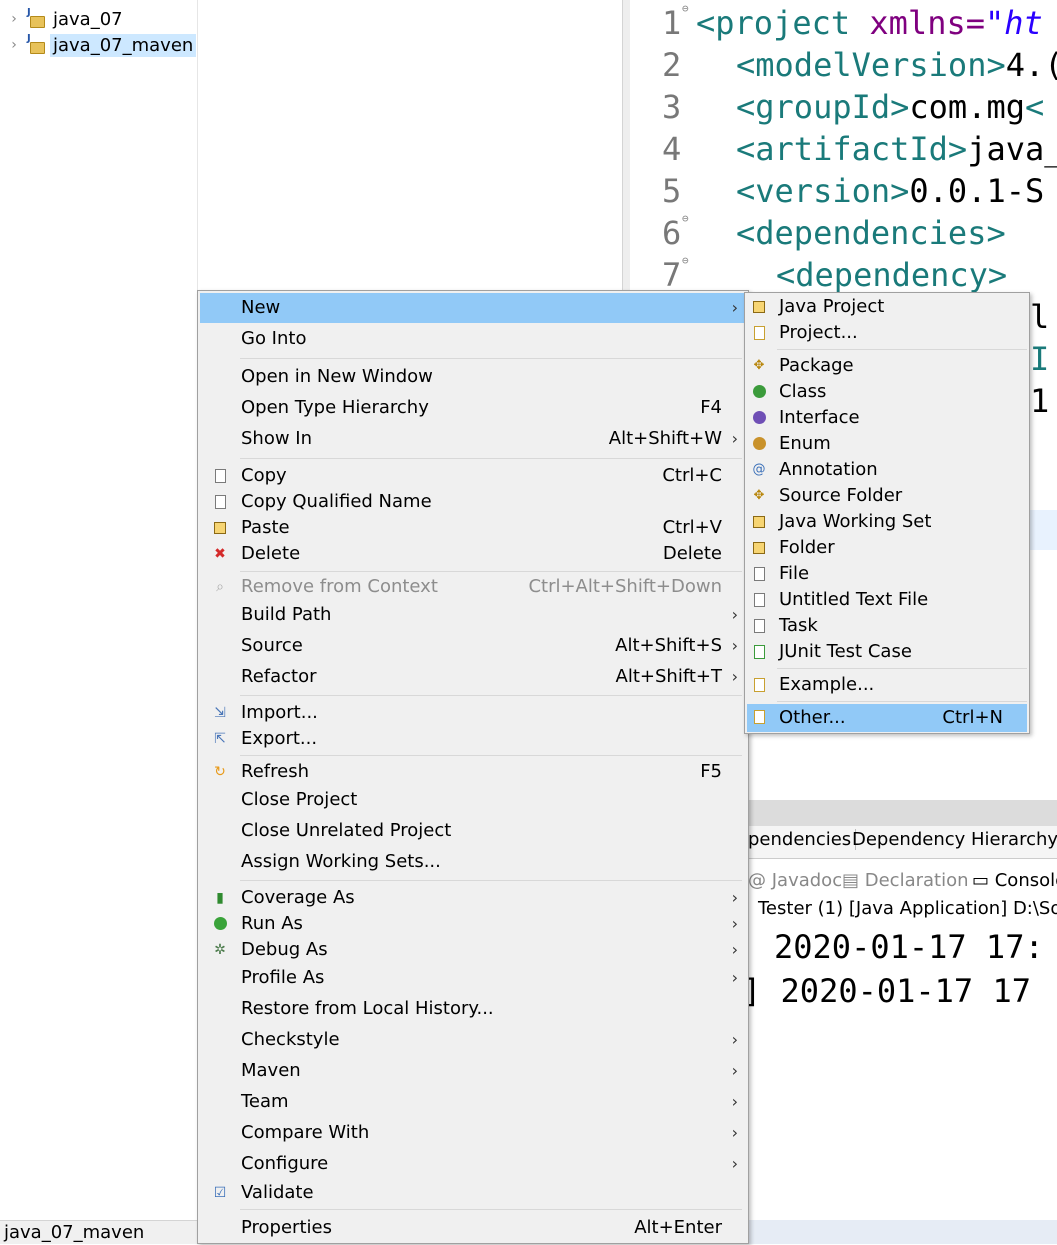  What do you see at coordinates (759, 392) in the screenshot?
I see `class-icon` at bounding box center [759, 392].